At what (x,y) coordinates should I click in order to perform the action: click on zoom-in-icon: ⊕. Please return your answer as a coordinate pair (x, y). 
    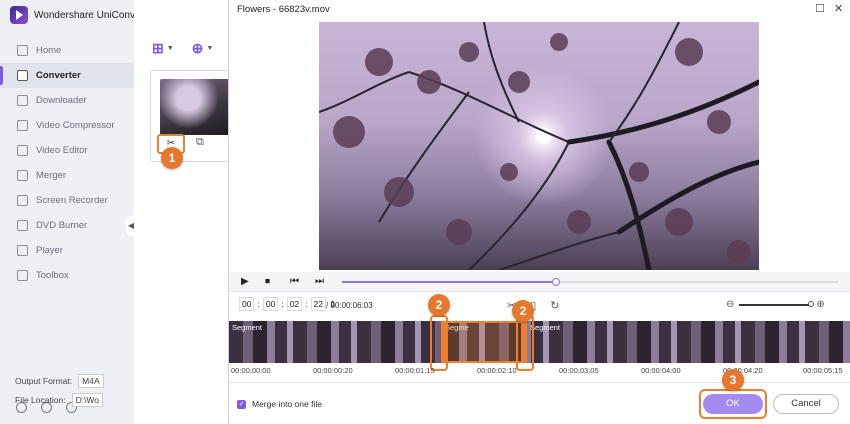
    Looking at the image, I should click on (820, 304).